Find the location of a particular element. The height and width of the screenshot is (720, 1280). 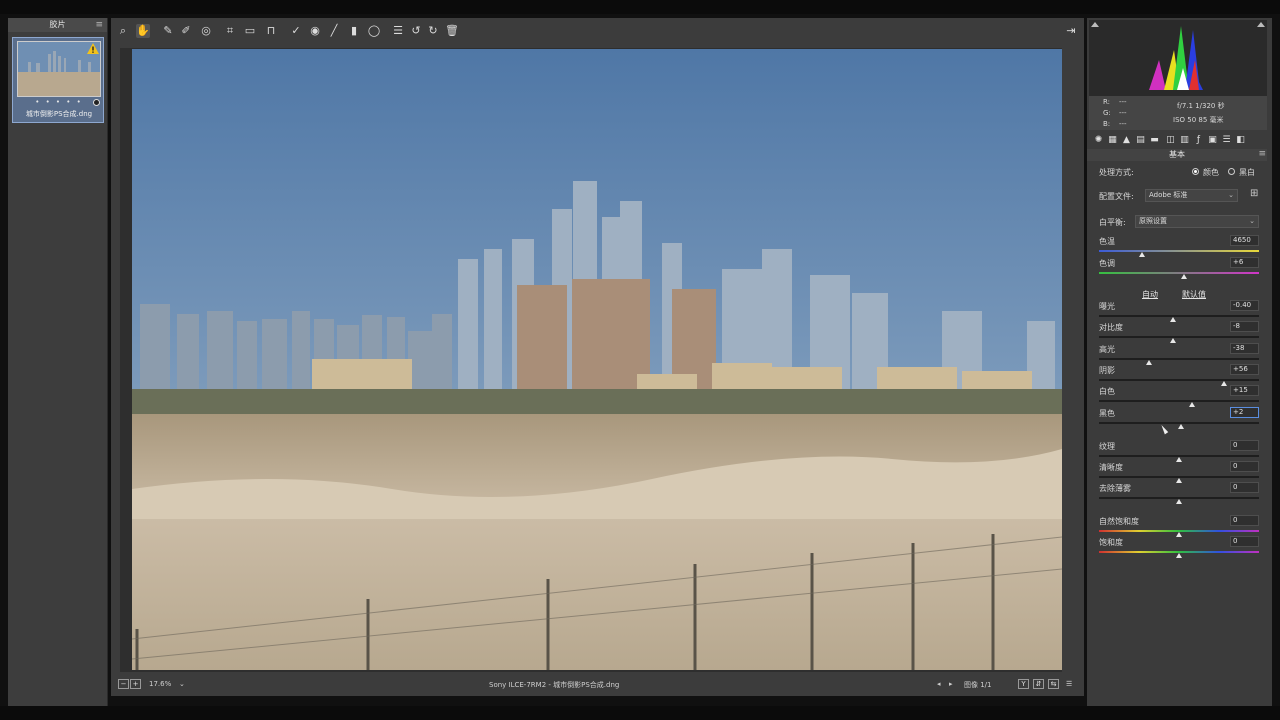

prev-image-icon: ◂ is located at coordinates (939, 684).